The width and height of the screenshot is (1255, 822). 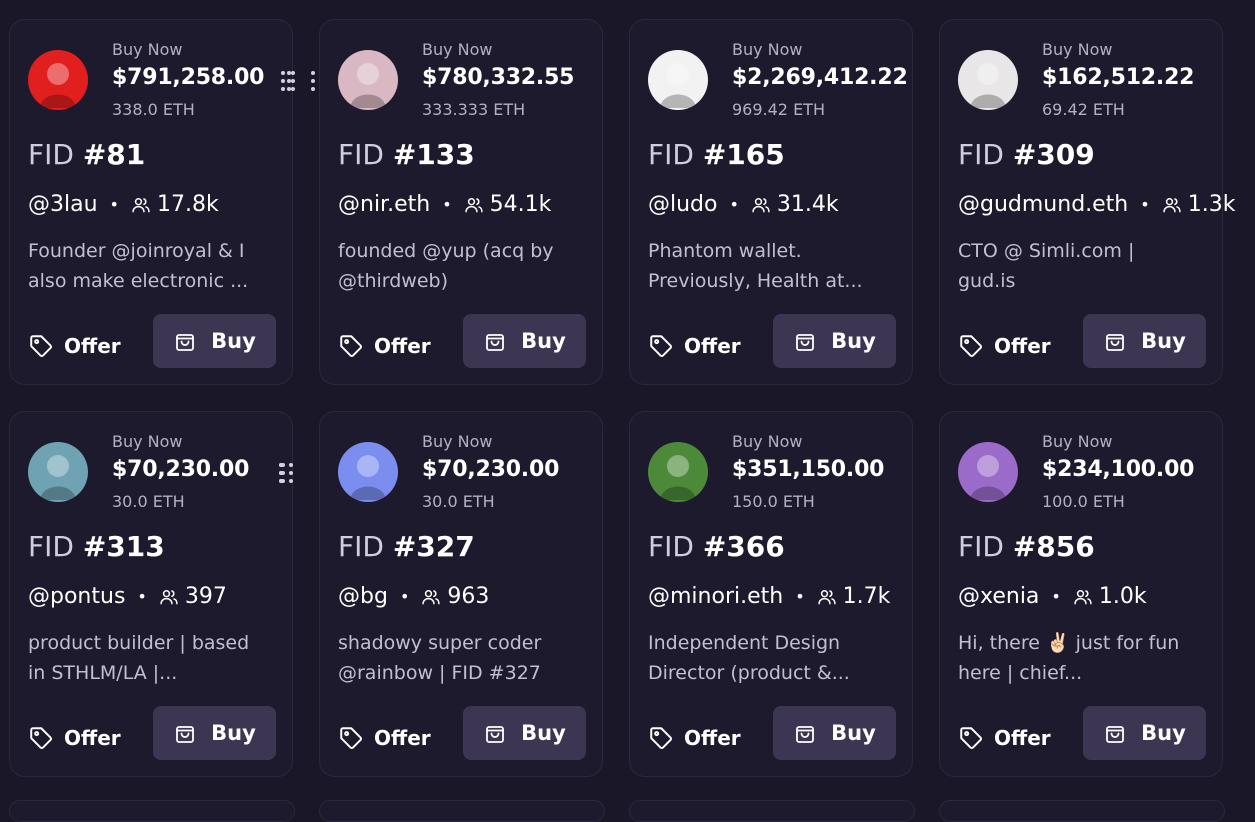 I want to click on username-handle: @bg, so click(x=363, y=596).